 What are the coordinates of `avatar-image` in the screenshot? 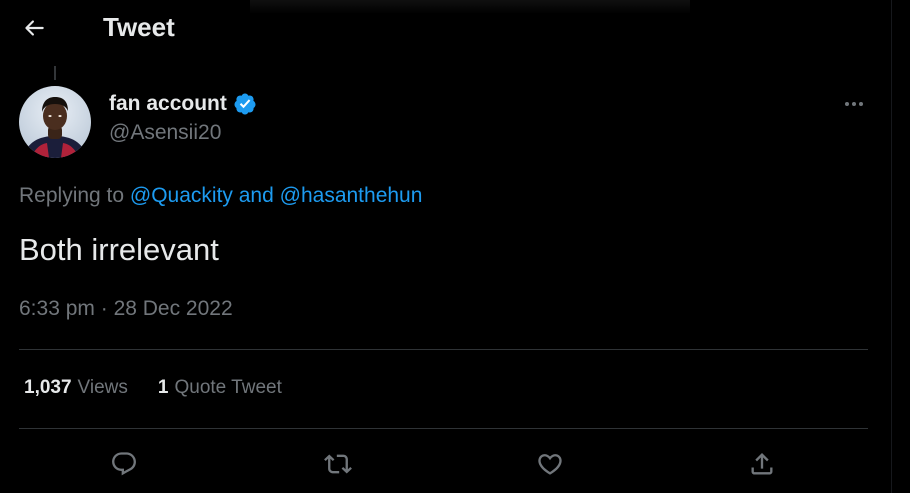 It's located at (55, 122).